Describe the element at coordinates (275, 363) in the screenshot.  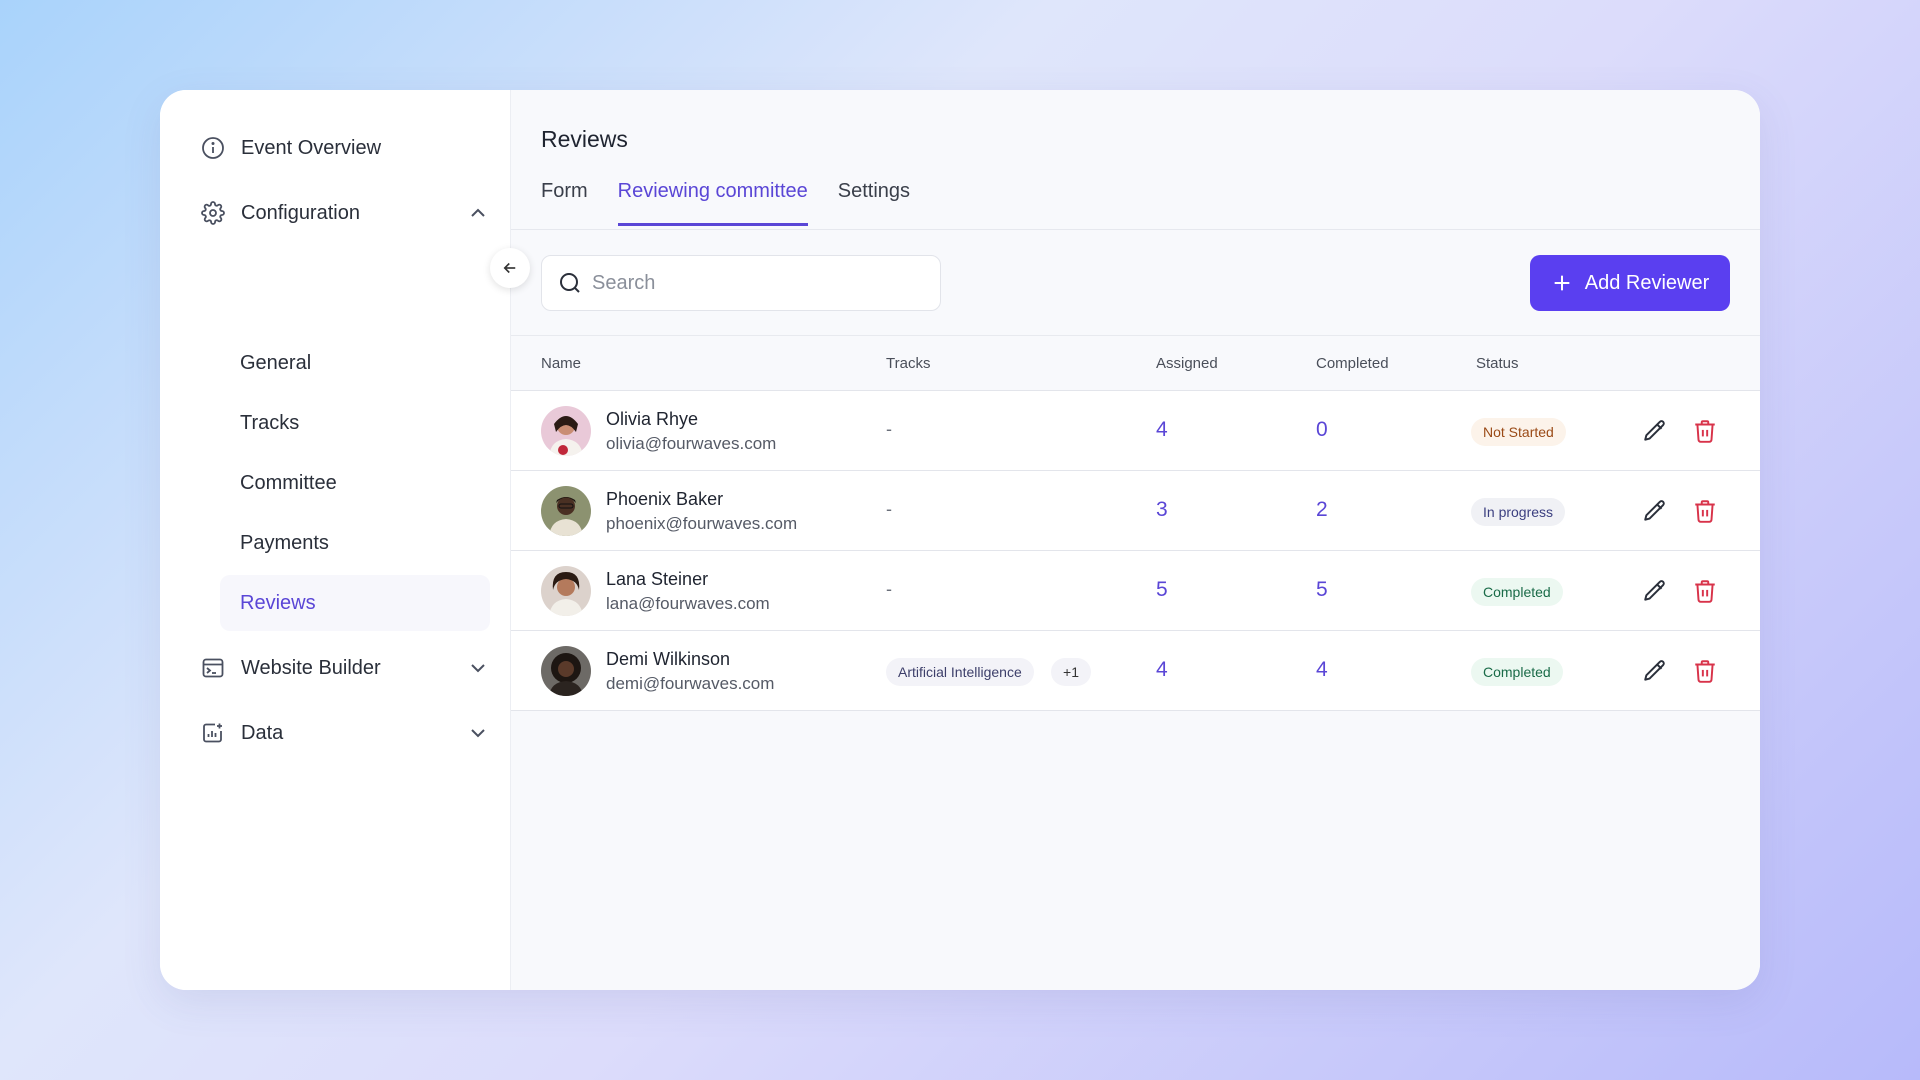
I see `sidebar-subitem-general: General` at that location.